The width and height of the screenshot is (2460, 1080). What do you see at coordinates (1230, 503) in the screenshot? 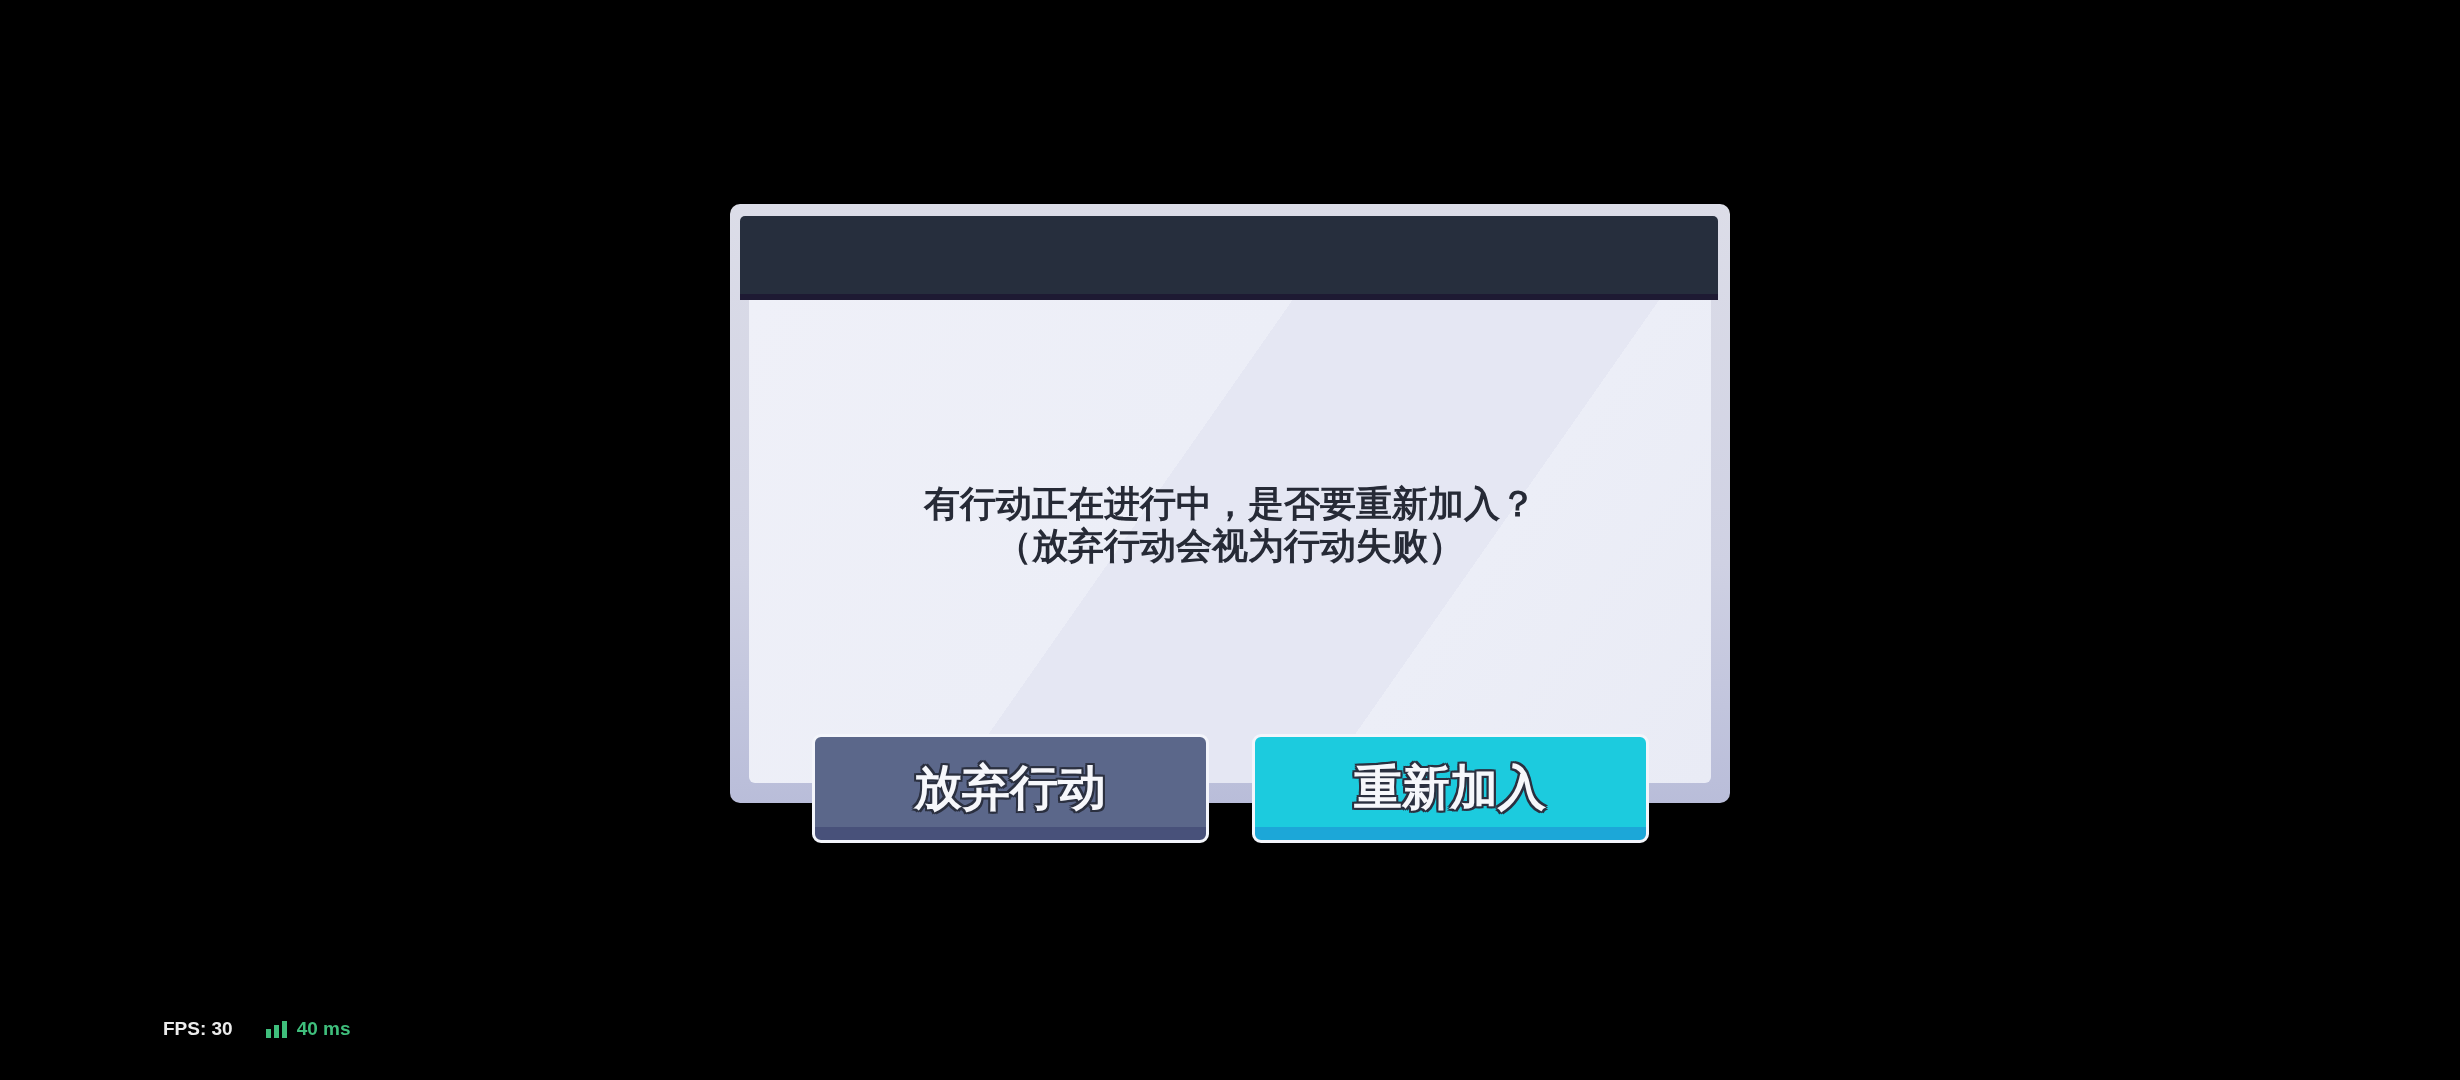
I see `dialog-message-line: 有行动正在进行中，是否要重新加入？` at bounding box center [1230, 503].